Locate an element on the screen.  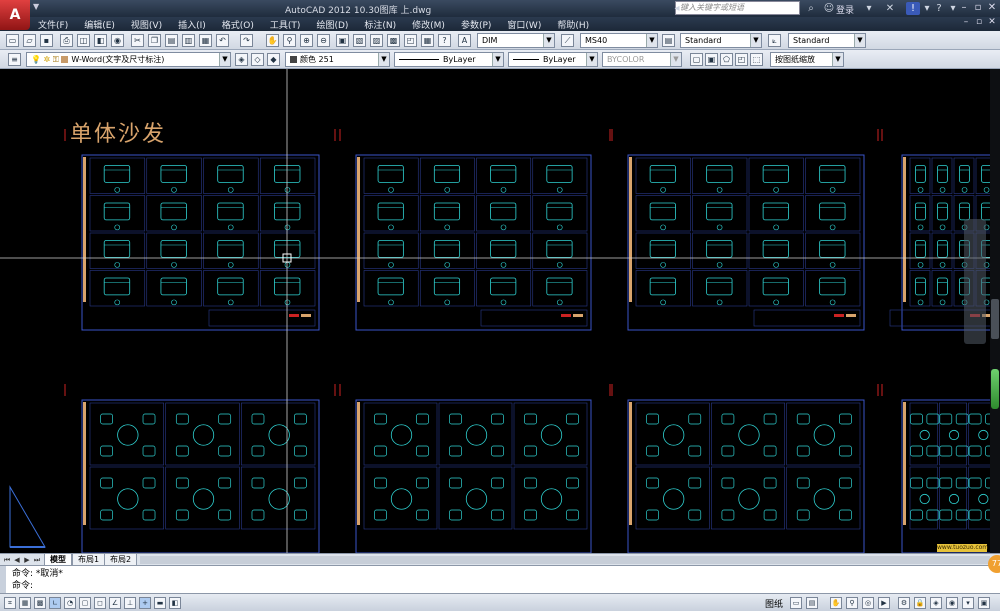
markup-icon: ◰ is located at coordinates (410, 40).